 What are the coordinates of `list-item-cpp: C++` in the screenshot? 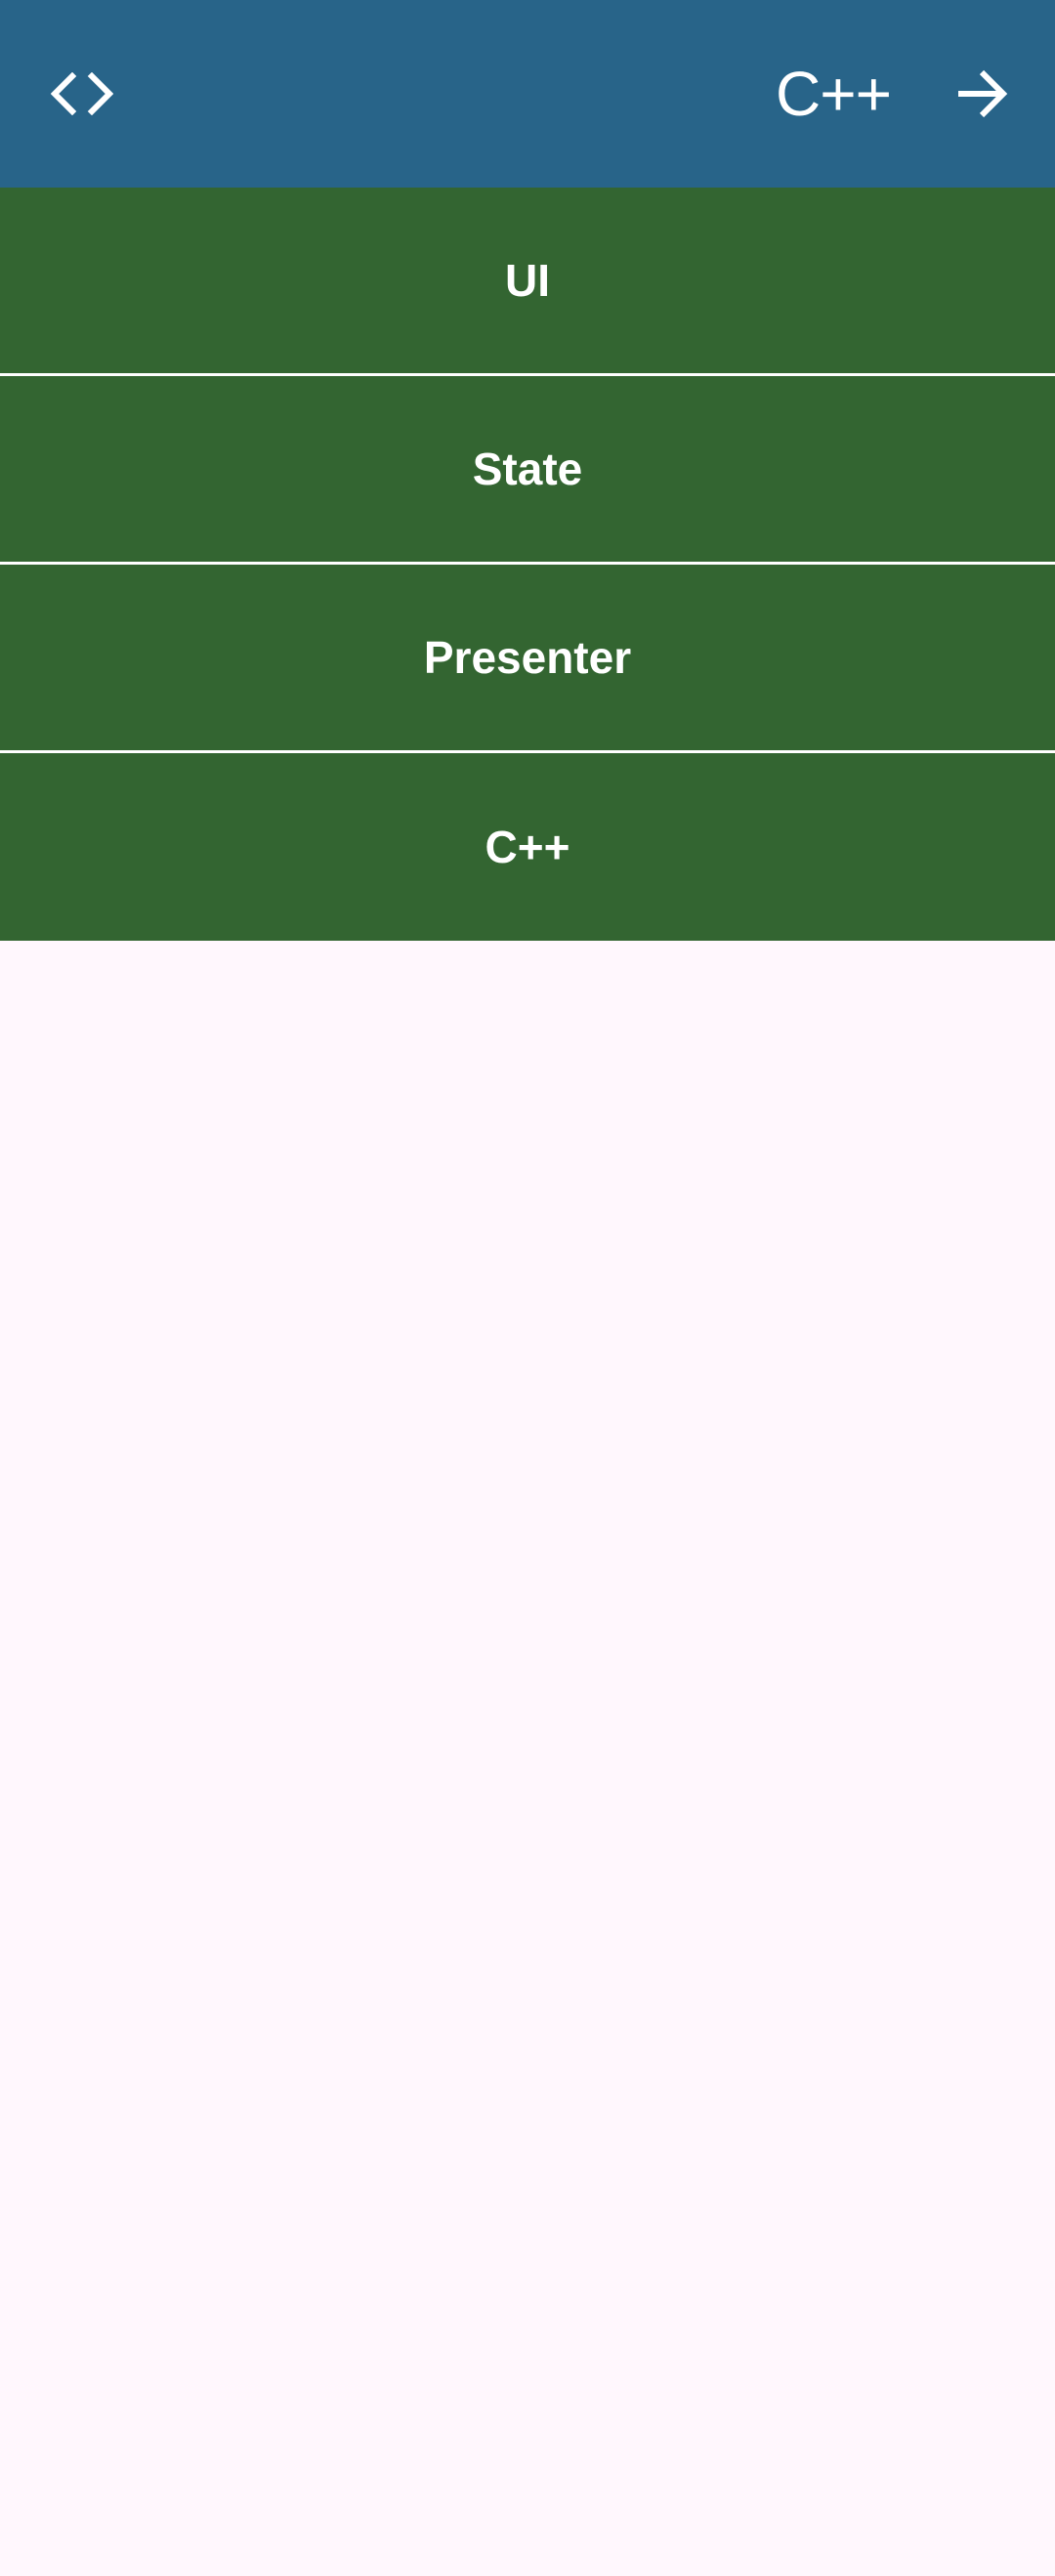 It's located at (527, 847).